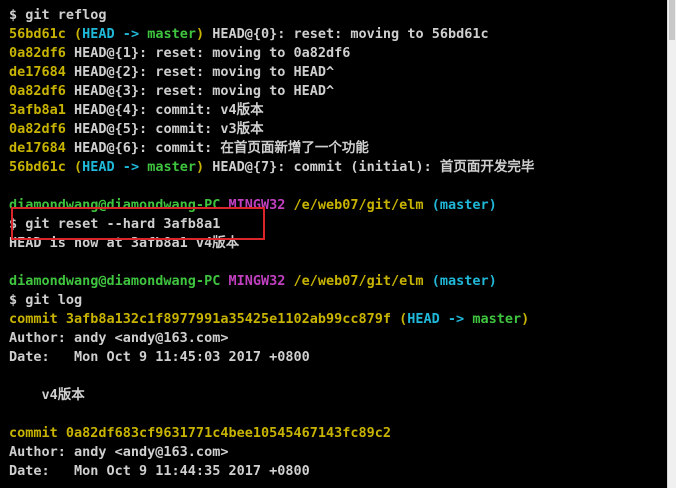 The height and width of the screenshot is (488, 676). What do you see at coordinates (369, 167) in the screenshot?
I see `terminal-text-segment: HEAD@{7}: commit (initial): 首页面开发完毕` at bounding box center [369, 167].